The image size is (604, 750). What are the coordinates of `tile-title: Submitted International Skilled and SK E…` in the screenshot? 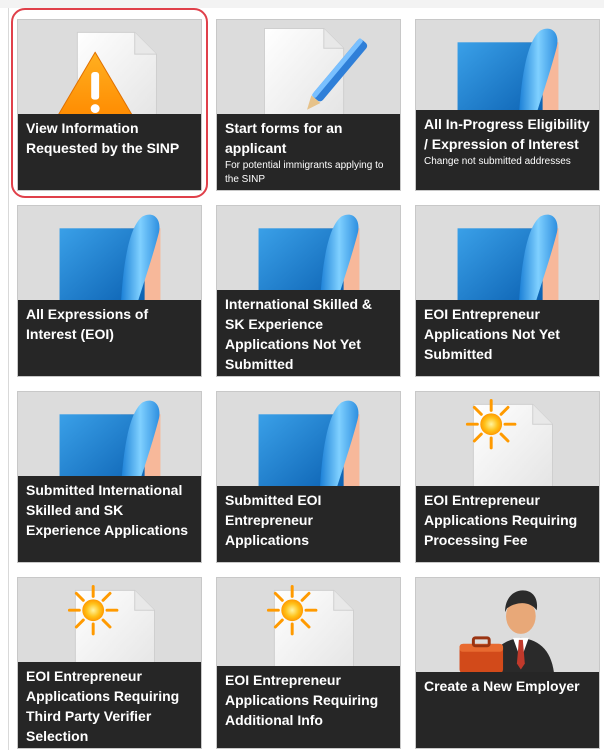 It's located at (107, 510).